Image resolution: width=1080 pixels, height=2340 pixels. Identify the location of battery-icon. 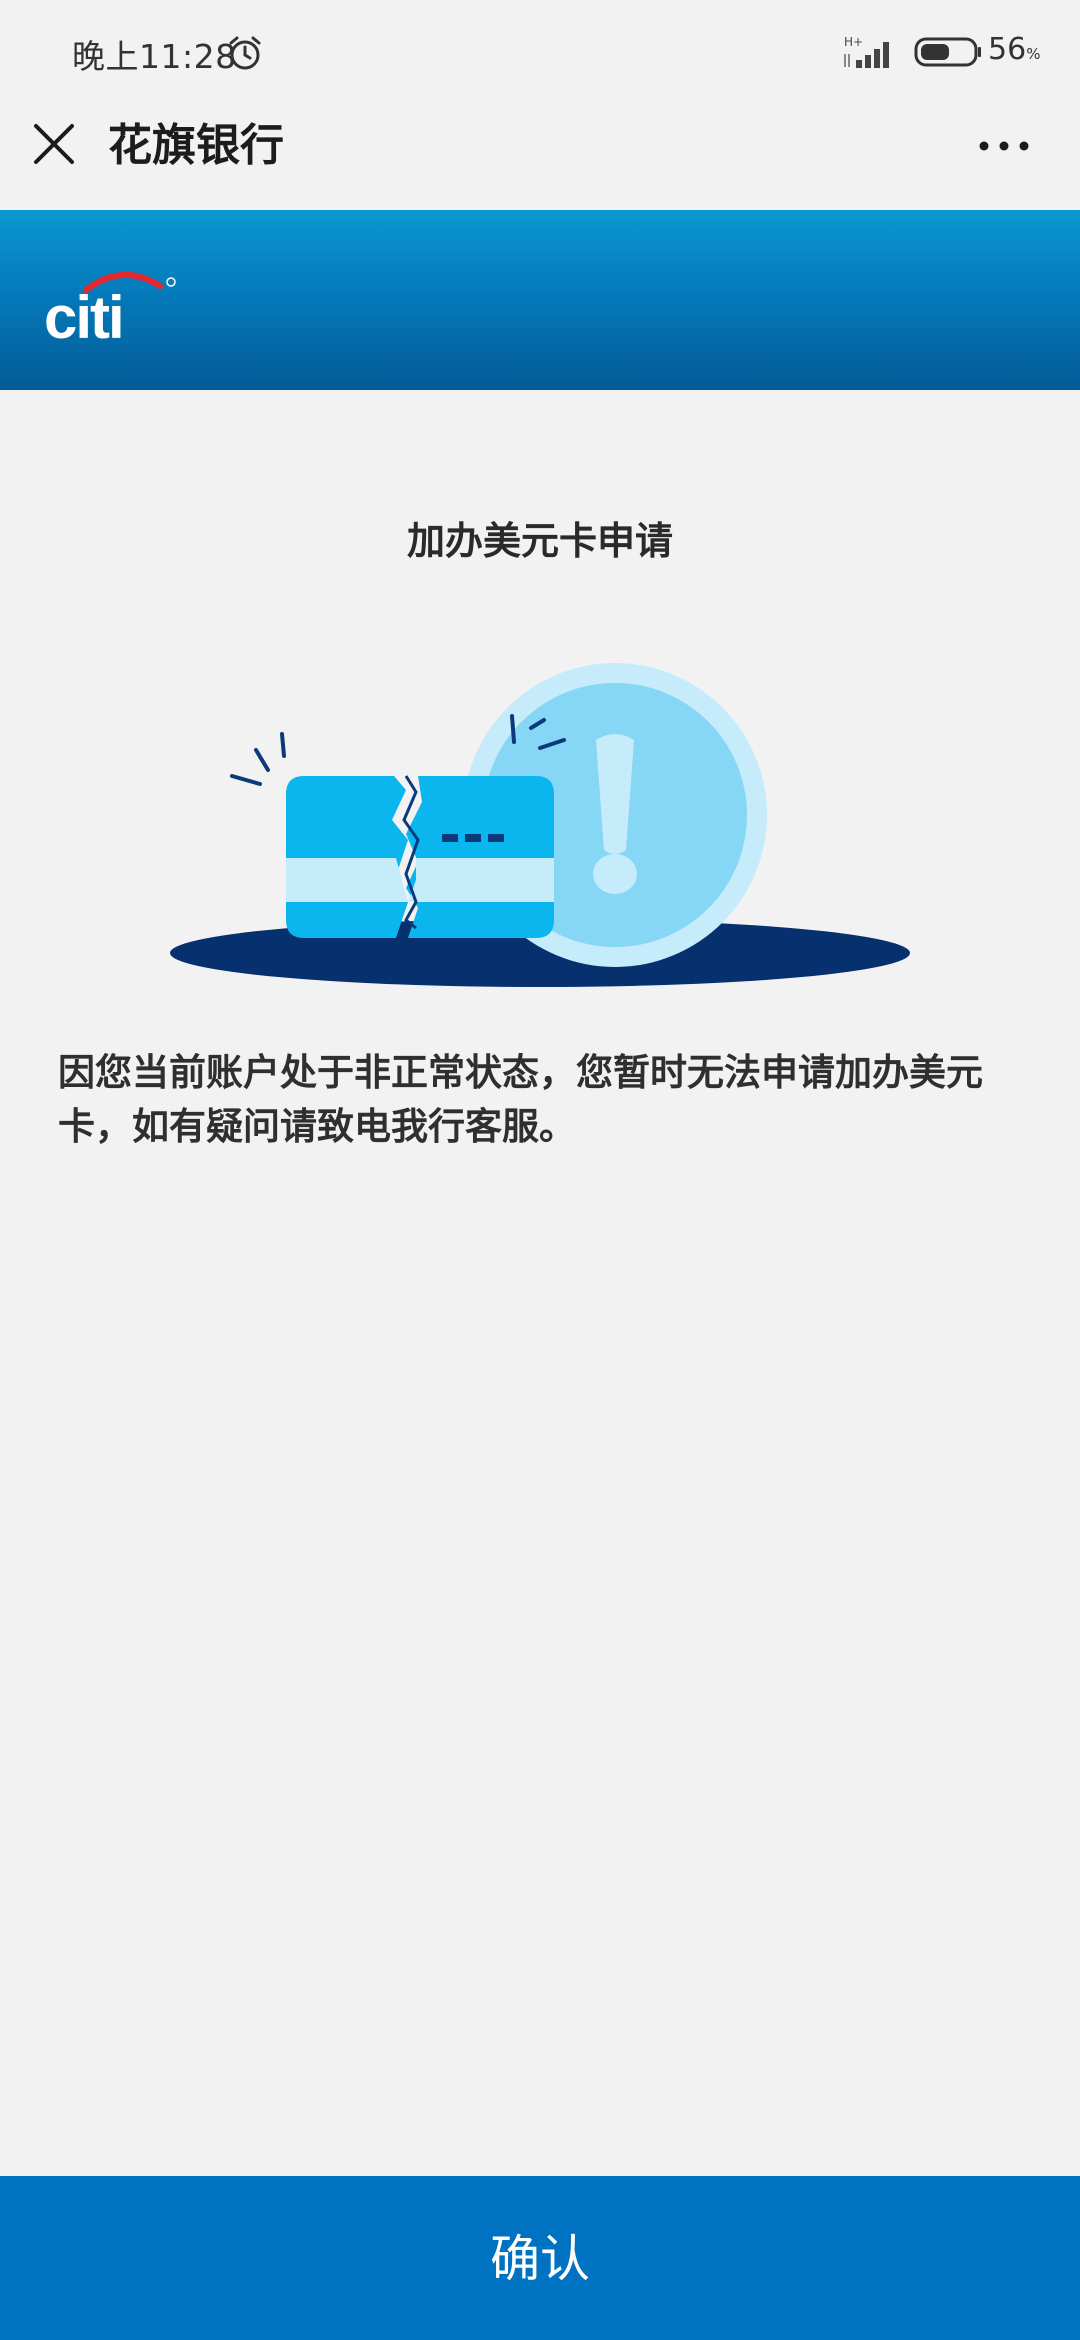
(947, 52).